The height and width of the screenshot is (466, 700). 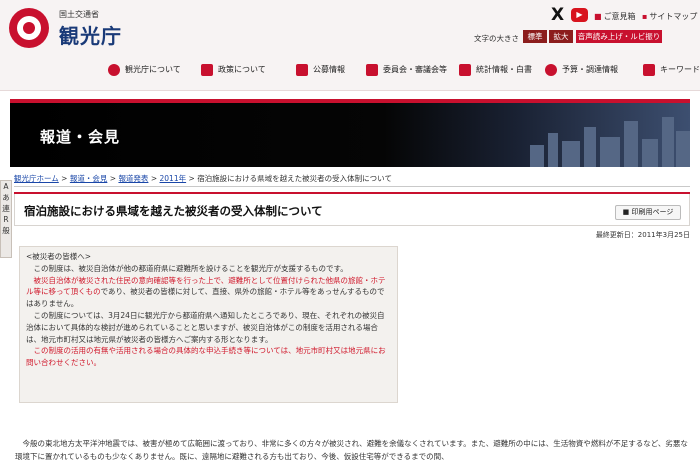 I want to click on sitemap-link: ▪ サイトマップ, so click(x=669, y=16).